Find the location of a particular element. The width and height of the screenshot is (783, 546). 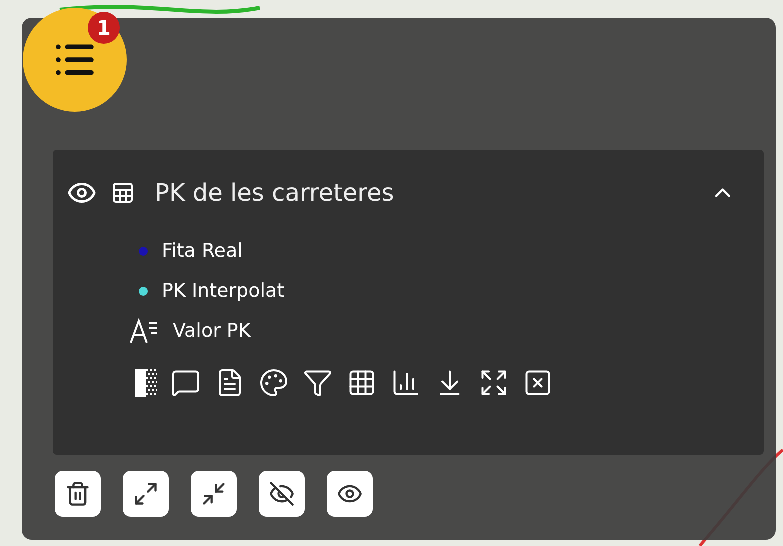

delete-button is located at coordinates (78, 494).